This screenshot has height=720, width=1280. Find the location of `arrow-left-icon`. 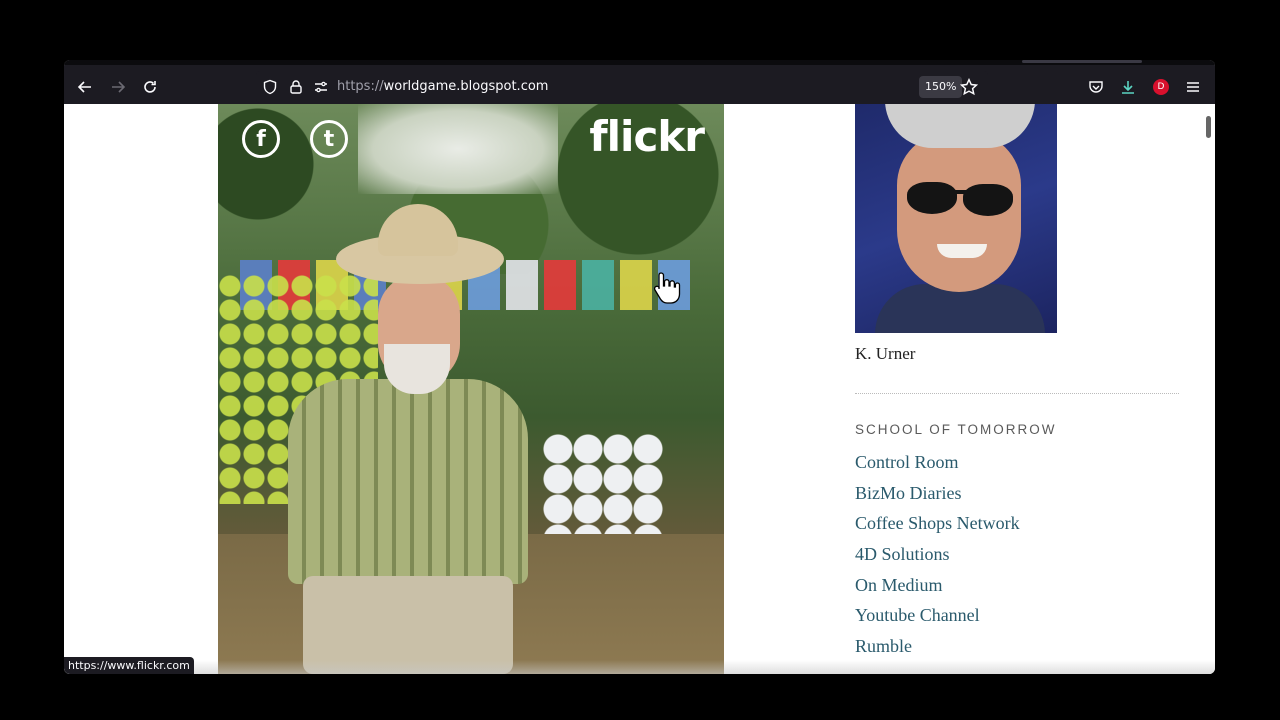

arrow-left-icon is located at coordinates (84, 87).